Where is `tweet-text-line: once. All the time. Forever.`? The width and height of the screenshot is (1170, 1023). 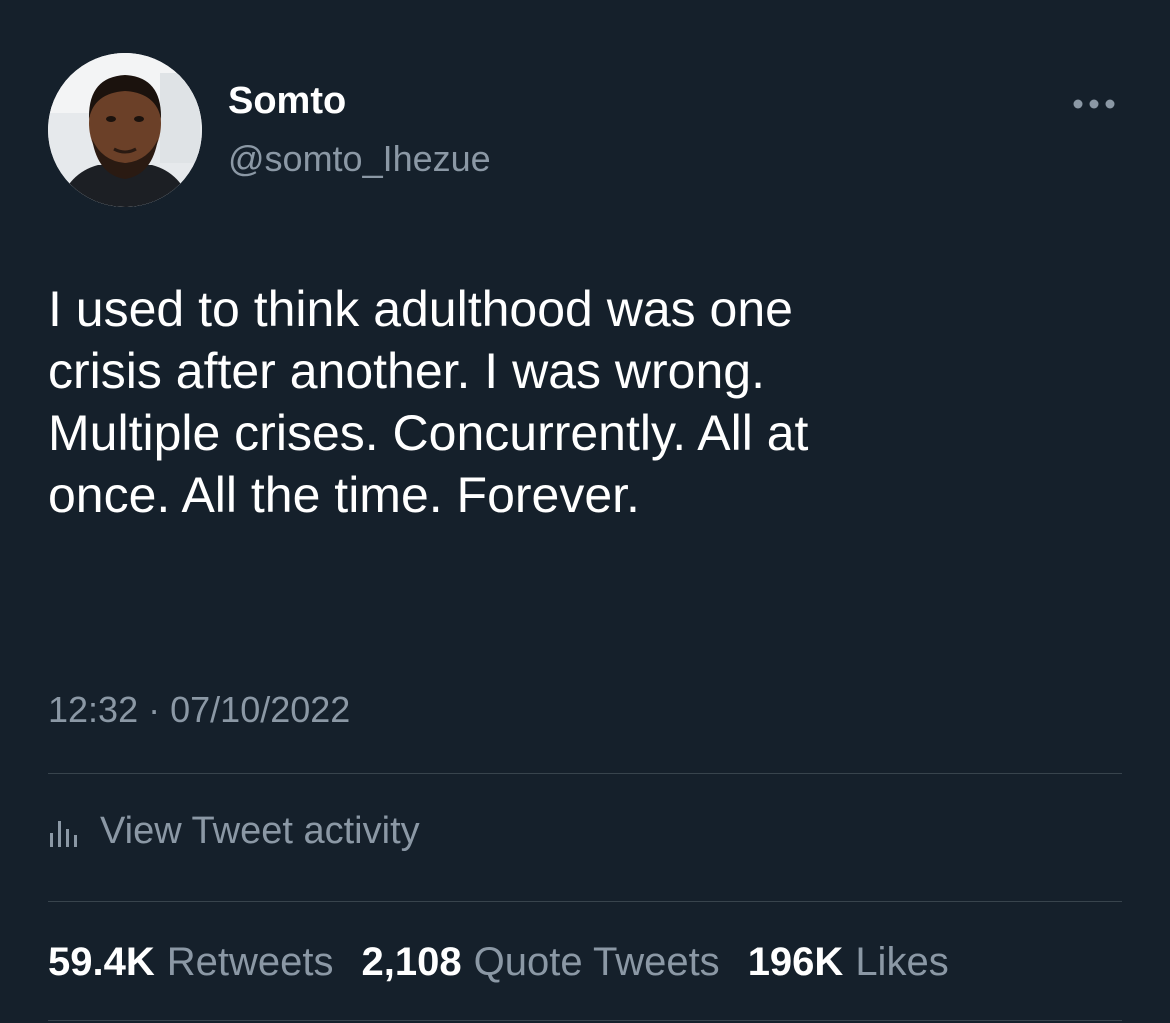
tweet-text-line: once. All the time. Forever. is located at coordinates (344, 495).